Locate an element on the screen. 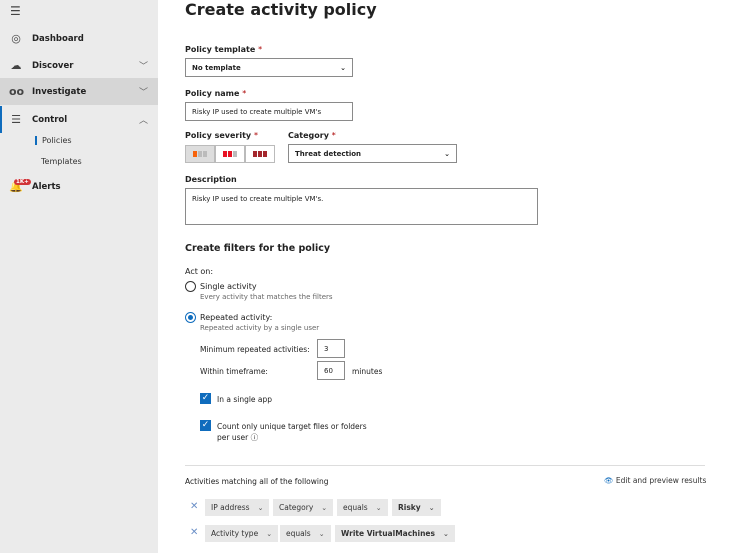 This screenshot has height=553, width=749. policy-severity-label: Policy severity * is located at coordinates (221, 135).